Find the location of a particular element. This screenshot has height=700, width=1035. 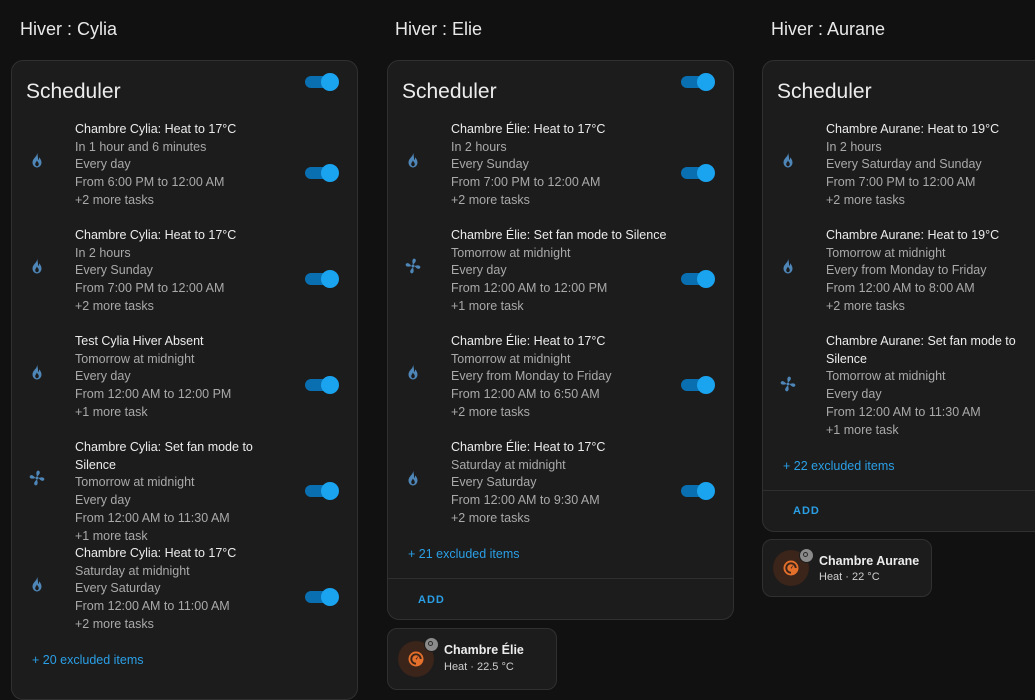

task-time-range: From 12:00 AM to 9:30 AM is located at coordinates (561, 501).